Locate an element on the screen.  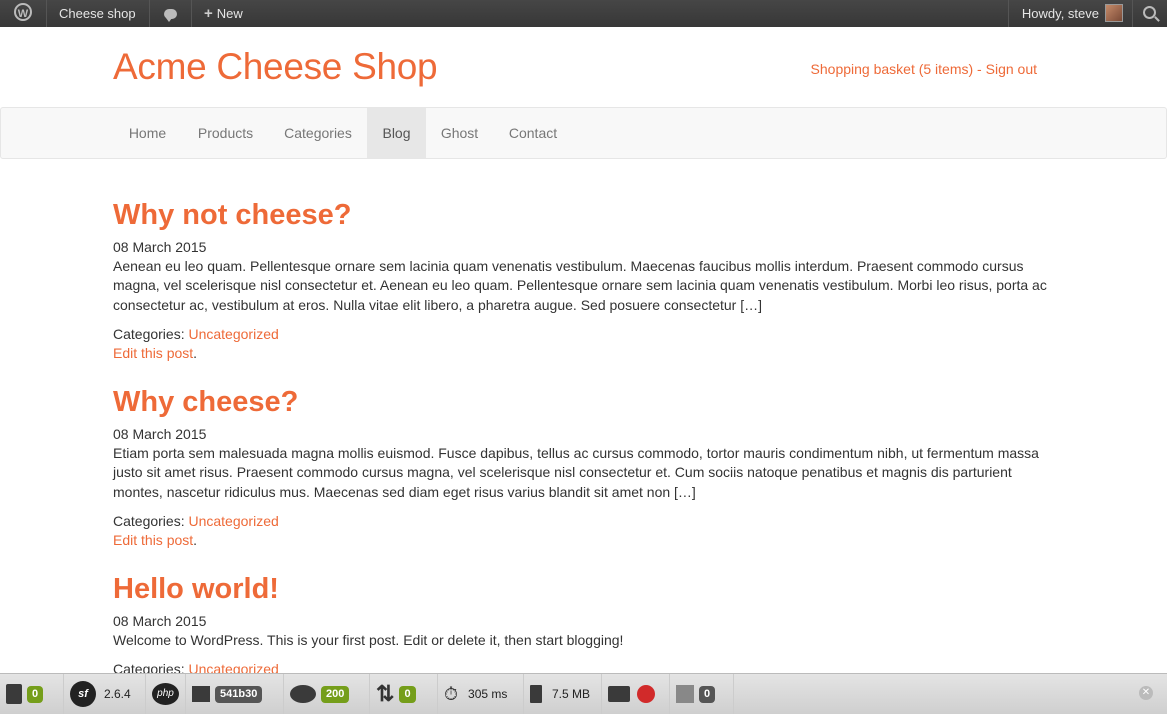
post-title: Hello world! is located at coordinates (588, 589).